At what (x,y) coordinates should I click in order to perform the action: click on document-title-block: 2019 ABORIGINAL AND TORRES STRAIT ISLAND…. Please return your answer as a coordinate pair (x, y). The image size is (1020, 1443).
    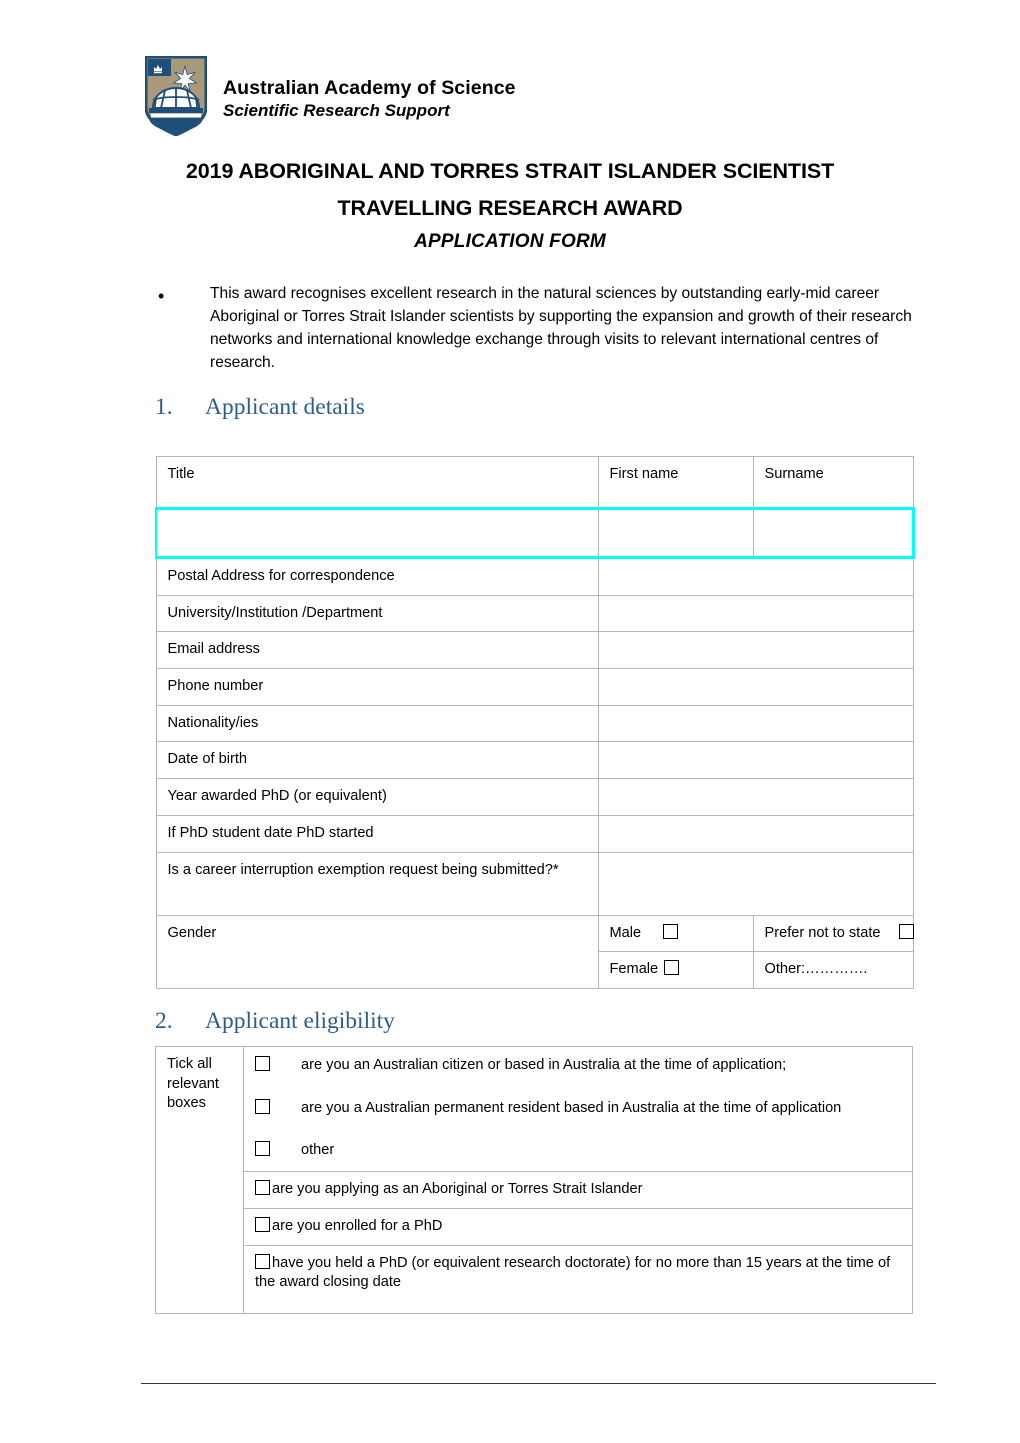
    Looking at the image, I should click on (510, 204).